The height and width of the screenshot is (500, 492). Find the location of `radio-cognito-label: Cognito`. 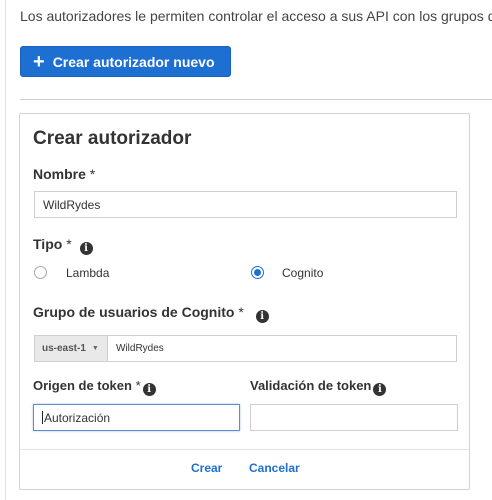

radio-cognito-label: Cognito is located at coordinates (302, 273).